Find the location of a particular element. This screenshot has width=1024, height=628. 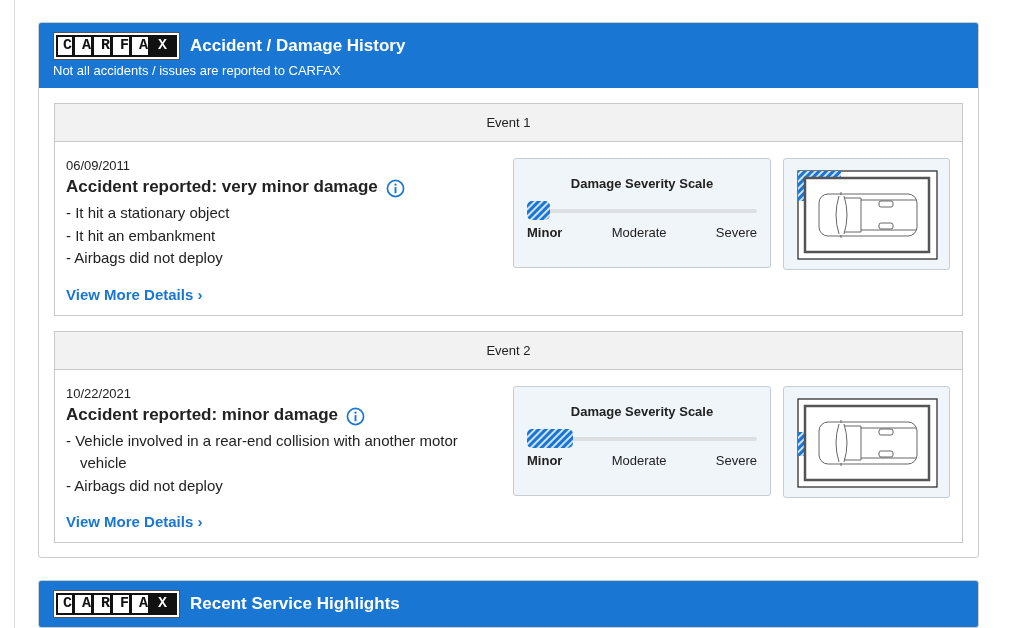

event-title: Accident reported: minor damage is located at coordinates (202, 414).